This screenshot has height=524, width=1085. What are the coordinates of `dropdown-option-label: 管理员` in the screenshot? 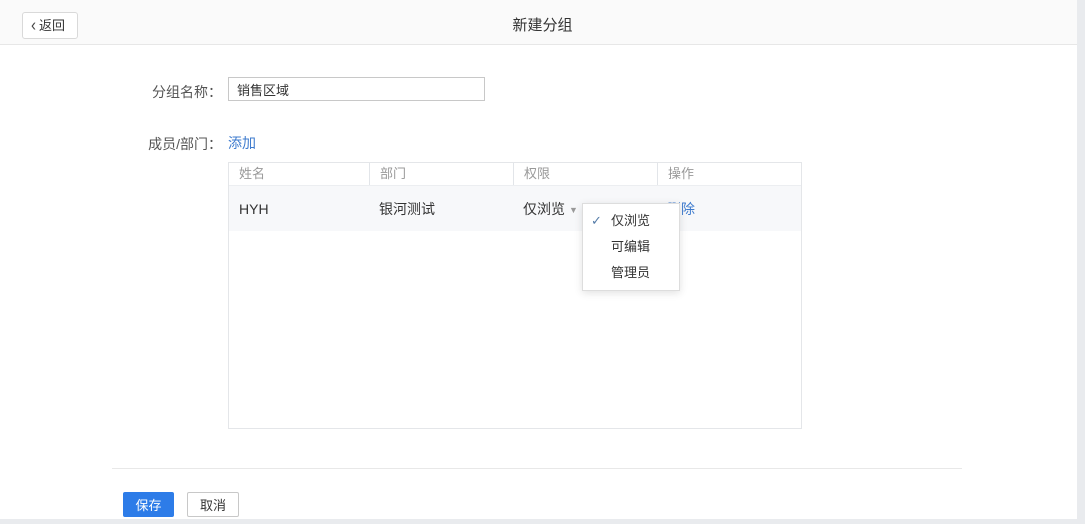 It's located at (631, 272).